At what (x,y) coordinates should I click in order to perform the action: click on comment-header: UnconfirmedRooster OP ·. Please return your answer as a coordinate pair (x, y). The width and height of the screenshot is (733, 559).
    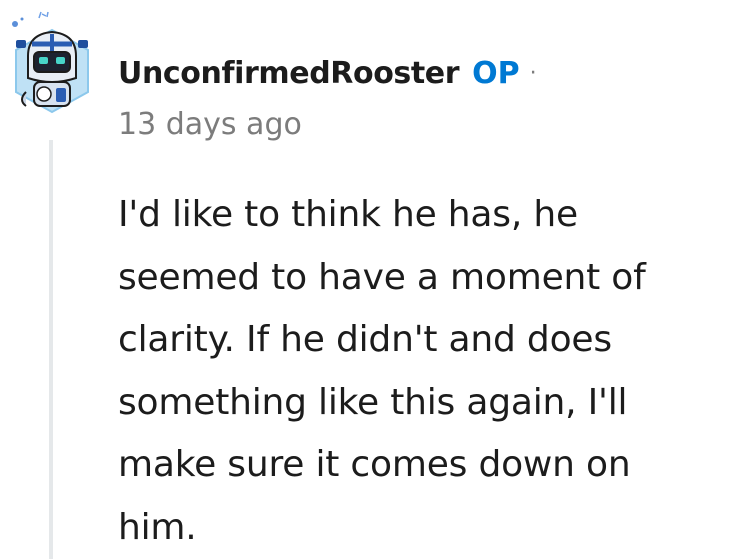
    Looking at the image, I should click on (327, 73).